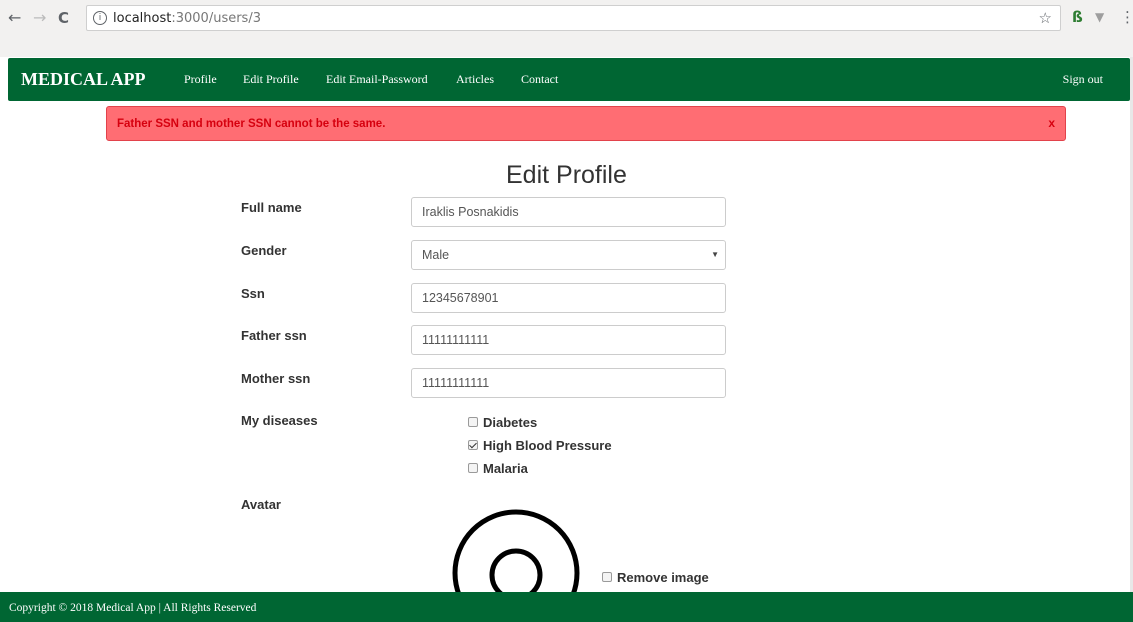 The height and width of the screenshot is (622, 1133). I want to click on avatar-label: Avatar, so click(261, 504).